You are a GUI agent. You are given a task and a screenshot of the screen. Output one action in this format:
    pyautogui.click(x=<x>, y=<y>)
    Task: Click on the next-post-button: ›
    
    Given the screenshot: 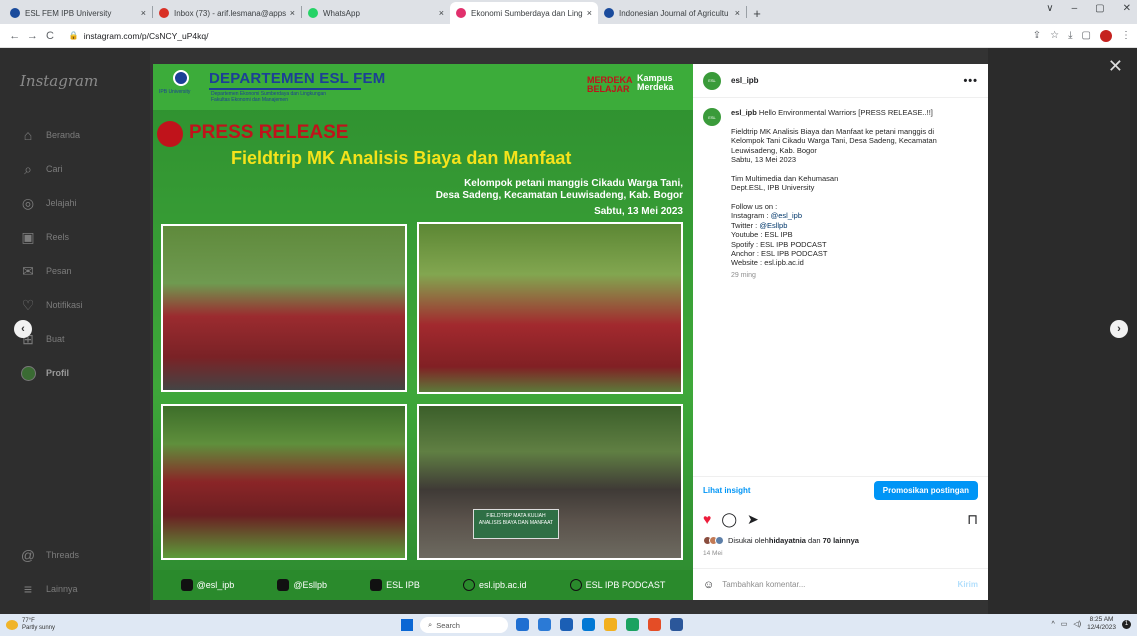 What is the action you would take?
    pyautogui.click(x=1119, y=329)
    